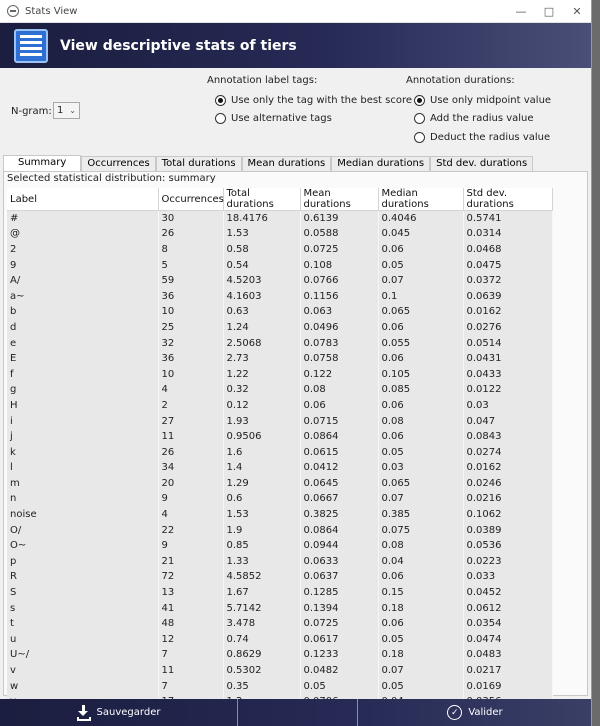  What do you see at coordinates (421, 374) in the screenshot?
I see `table-cell: 0.105` at bounding box center [421, 374].